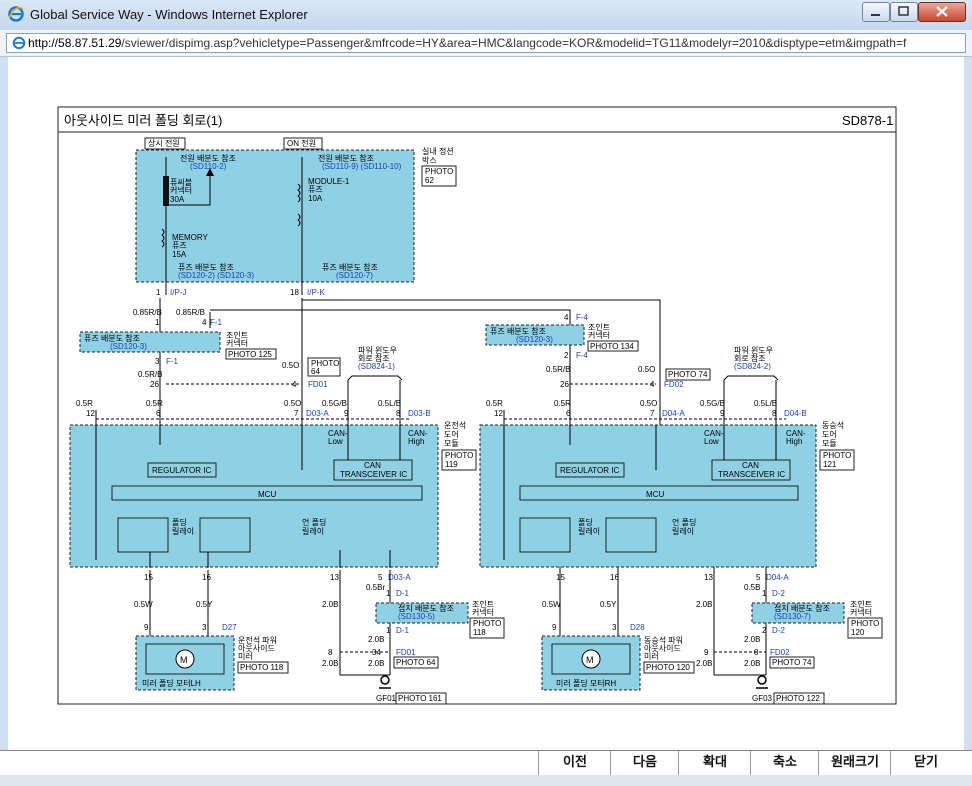 Image resolution: width=972 pixels, height=786 pixels. Describe the element at coordinates (315, 189) in the screenshot. I see `module1-label-2: 퓨즈` at that location.